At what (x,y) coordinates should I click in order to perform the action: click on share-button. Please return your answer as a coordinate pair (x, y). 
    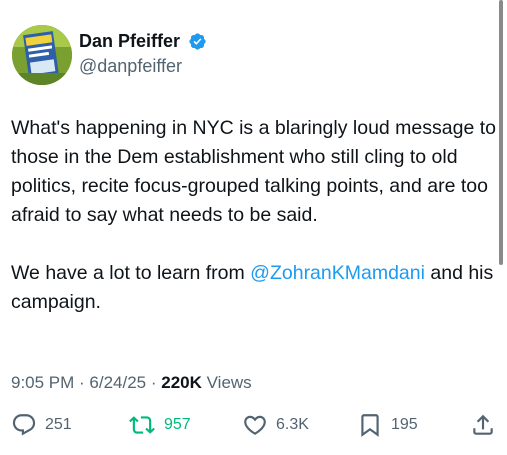
    Looking at the image, I should click on (483, 425).